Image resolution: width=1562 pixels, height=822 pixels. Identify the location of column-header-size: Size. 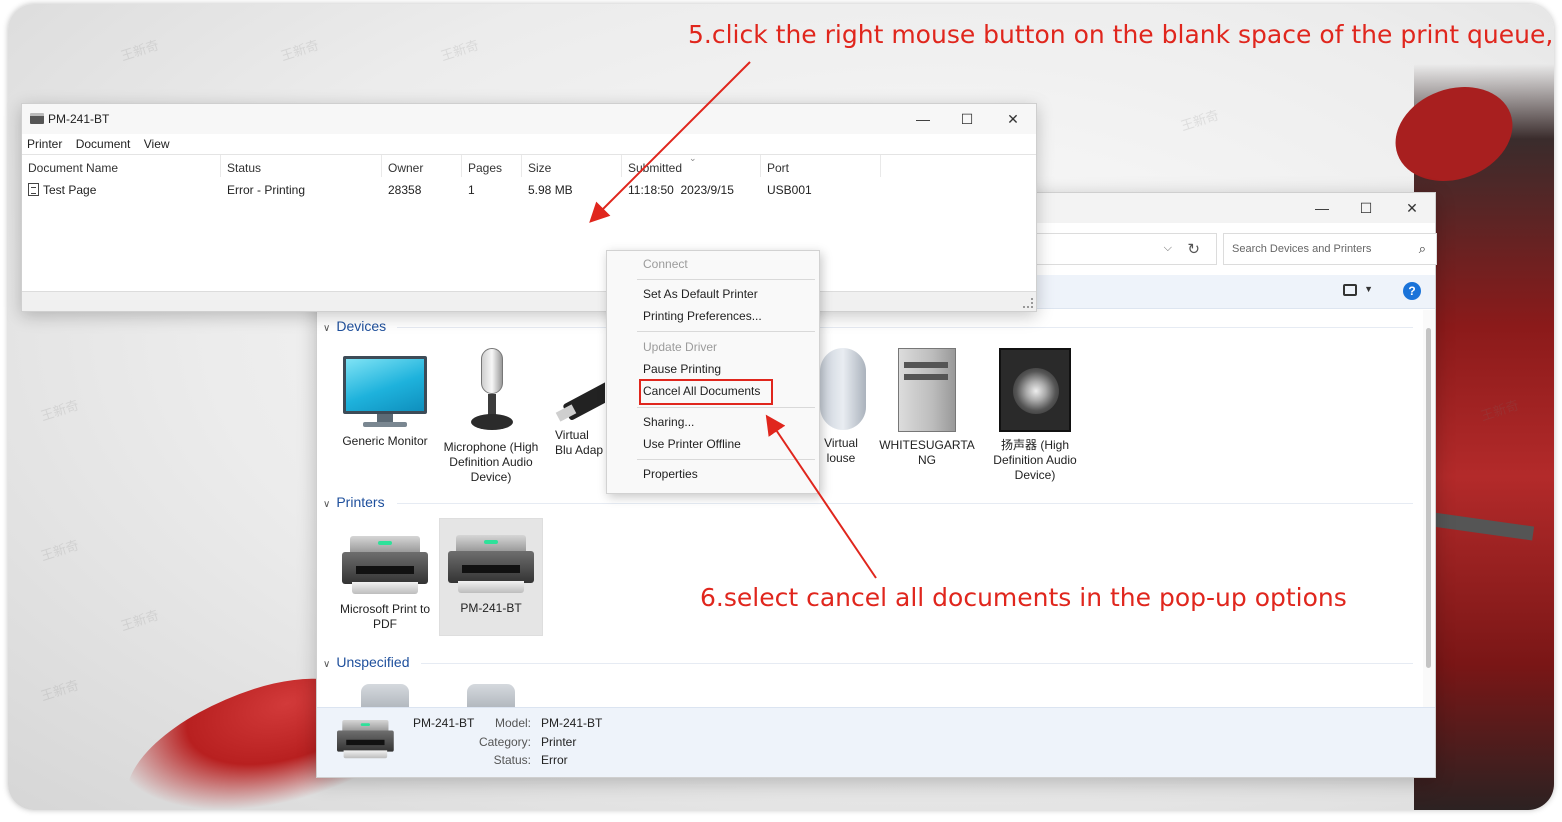
(572, 166).